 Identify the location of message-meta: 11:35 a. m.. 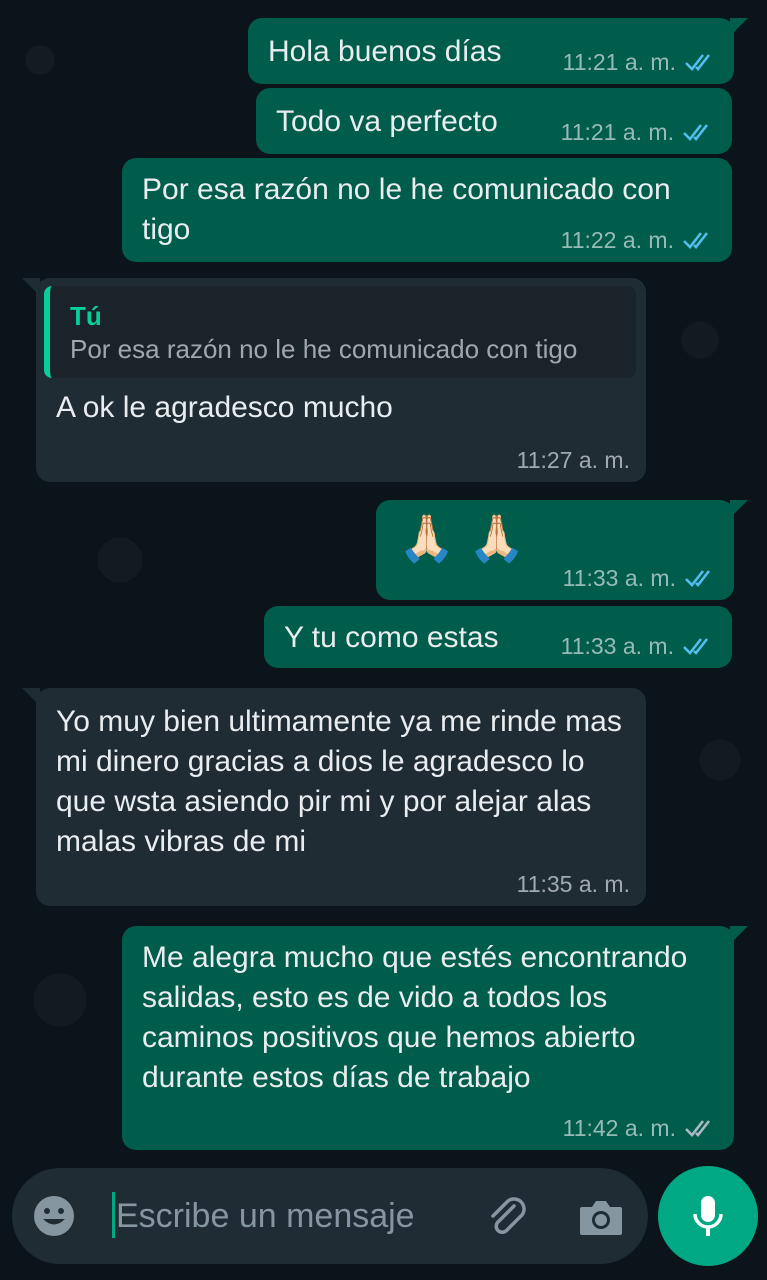
(573, 884).